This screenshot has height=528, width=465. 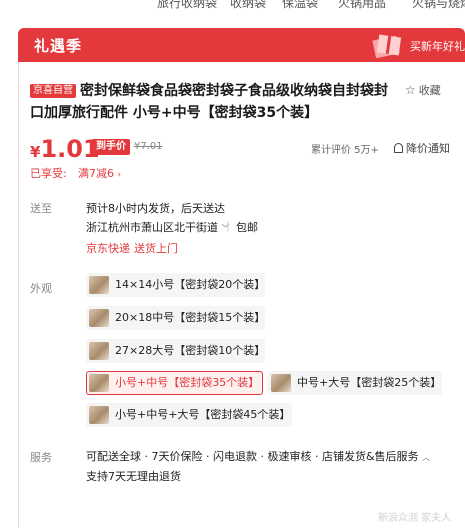 I want to click on variant-option-label: 14×14小号【密封袋20个装】, so click(x=190, y=284).